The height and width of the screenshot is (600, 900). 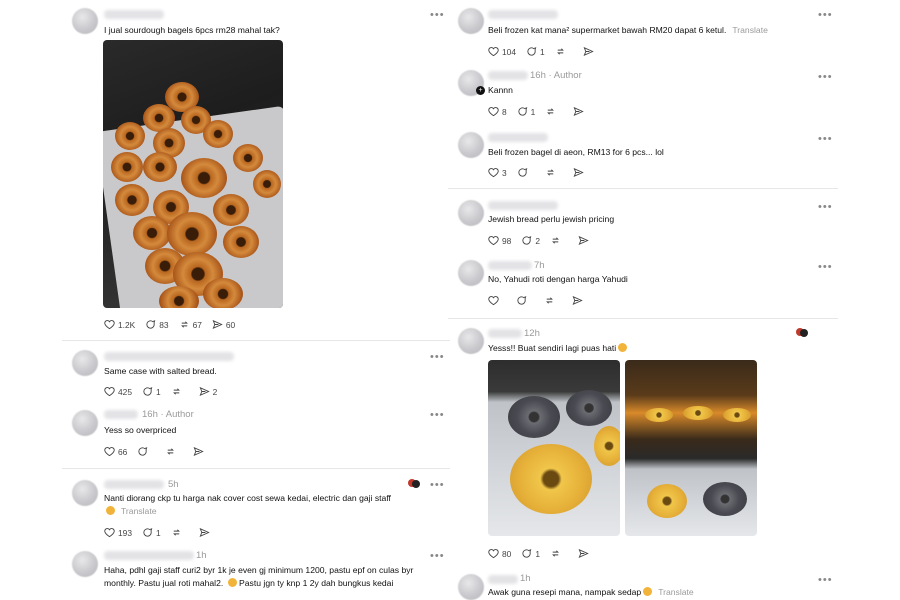 What do you see at coordinates (118, 532) in the screenshot?
I see `like-button: 193` at bounding box center [118, 532].